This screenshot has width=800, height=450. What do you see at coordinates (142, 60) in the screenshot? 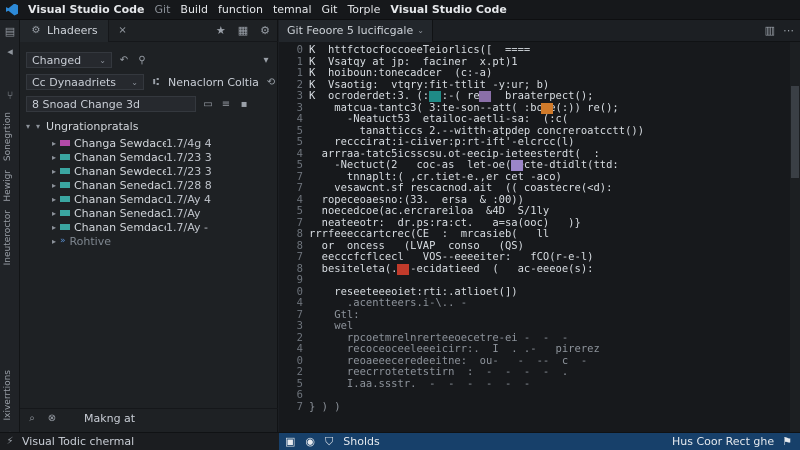
I see `pin-icon: ⚲` at bounding box center [142, 60].